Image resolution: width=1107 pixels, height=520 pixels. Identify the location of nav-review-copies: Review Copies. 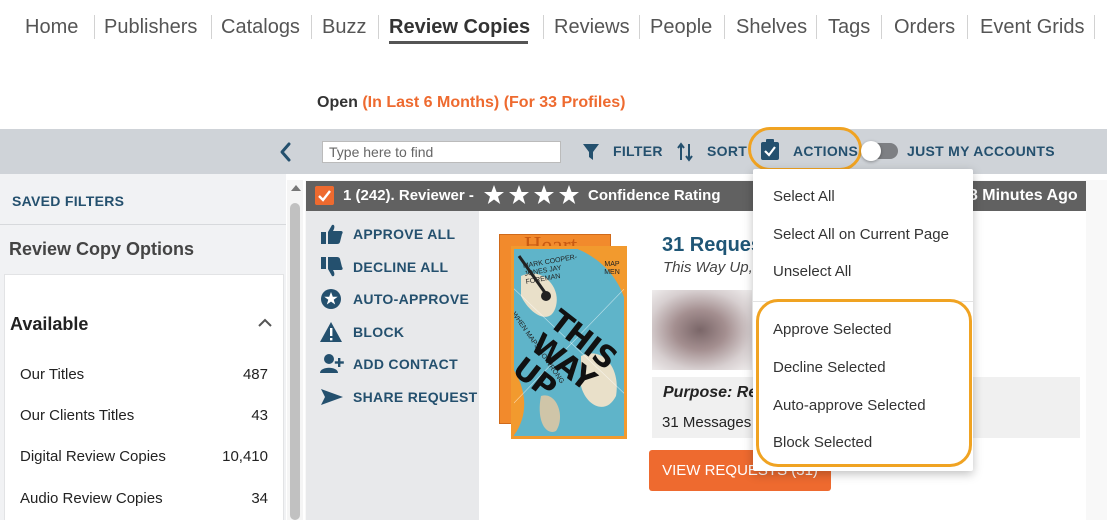
(459, 27).